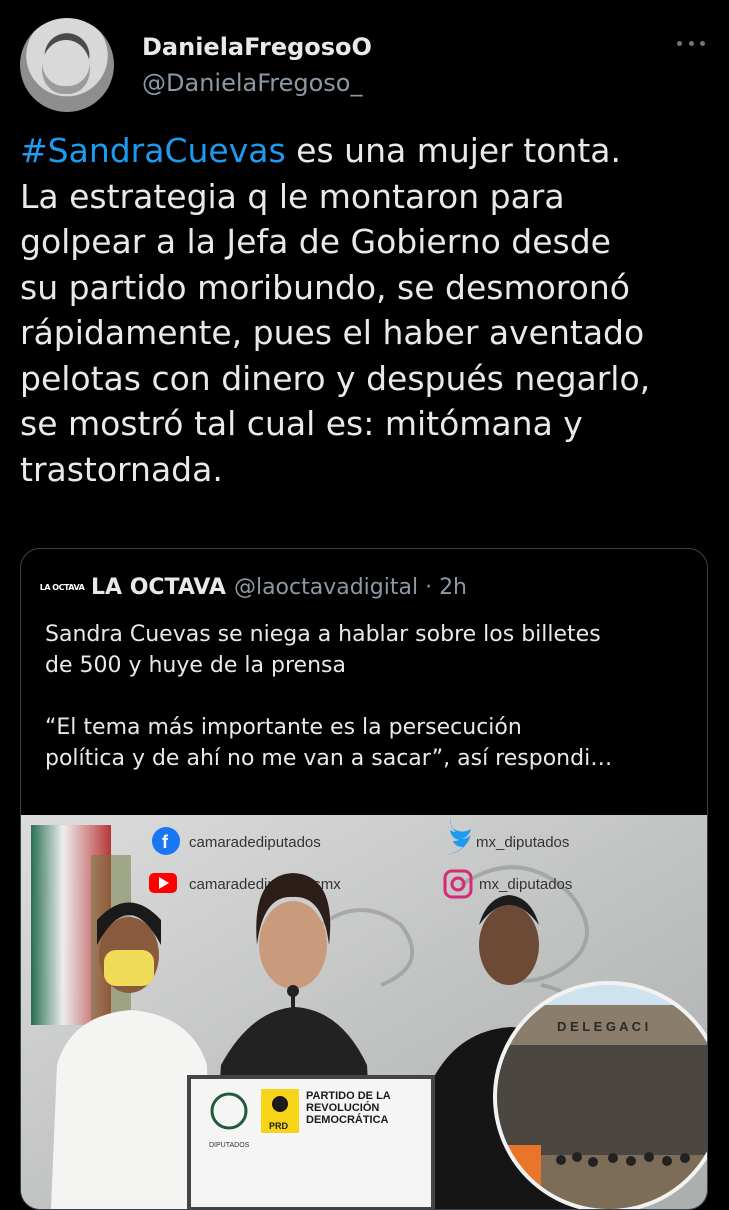 The width and height of the screenshot is (729, 1210). Describe the element at coordinates (349, 1108) in the screenshot. I see `podium-title: PARTIDO DE LA REVOLUCIÓN DEMOCRÁTICA` at that location.